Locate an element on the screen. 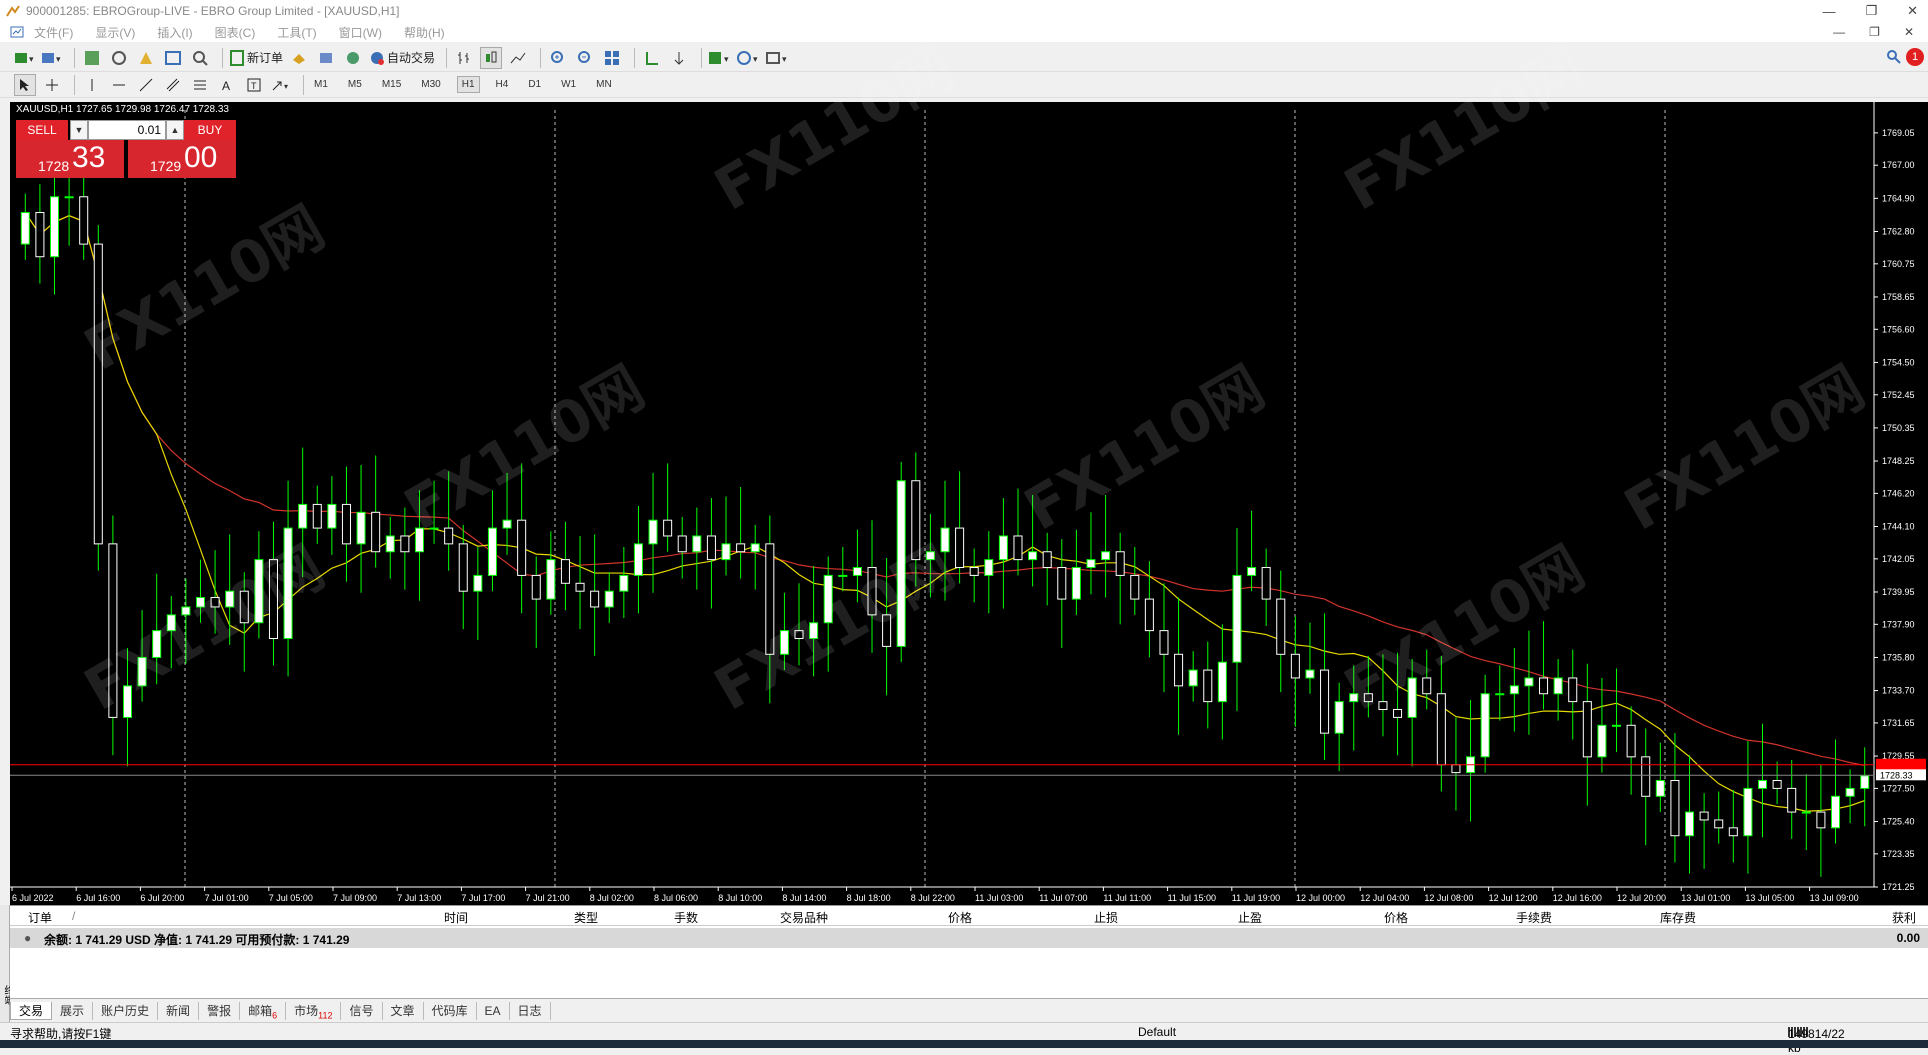  periods-button: ▾ is located at coordinates (749, 58).